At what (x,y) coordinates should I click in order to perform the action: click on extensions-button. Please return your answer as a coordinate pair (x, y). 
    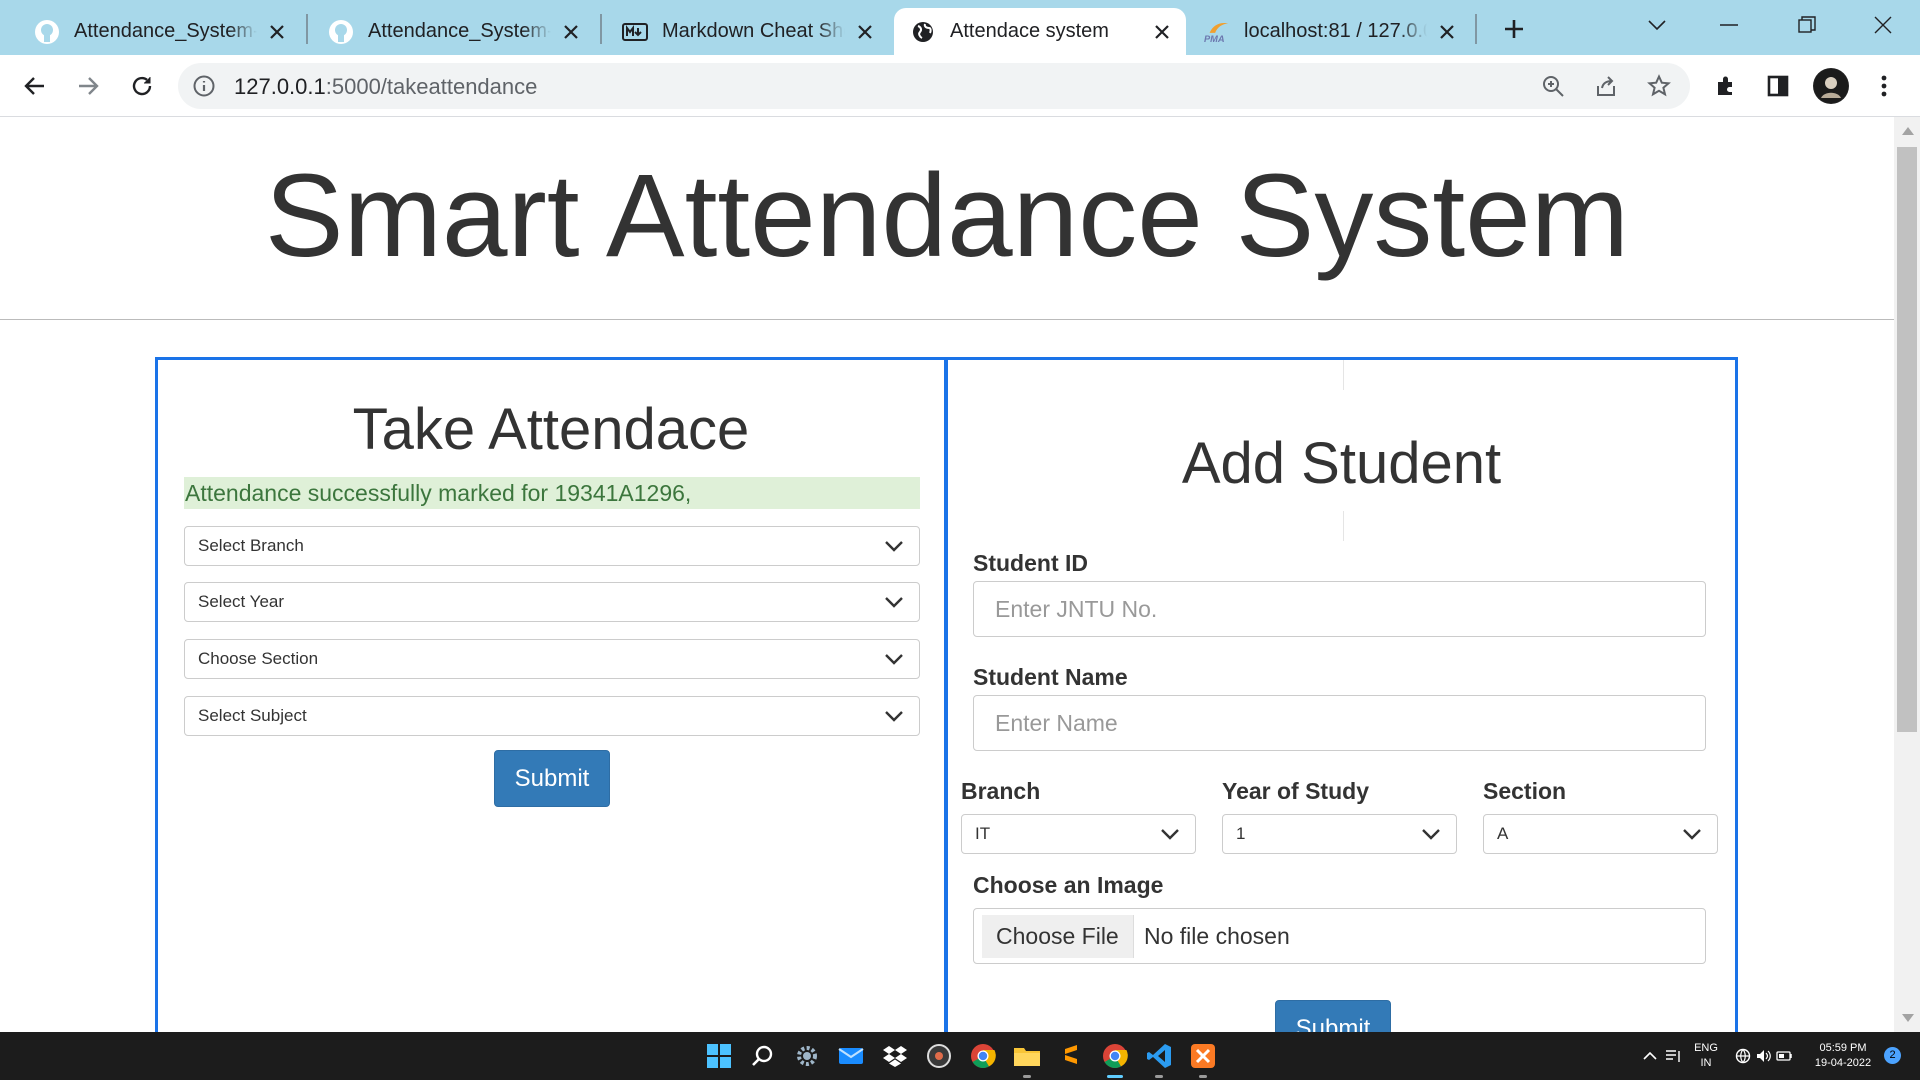
    Looking at the image, I should click on (1726, 86).